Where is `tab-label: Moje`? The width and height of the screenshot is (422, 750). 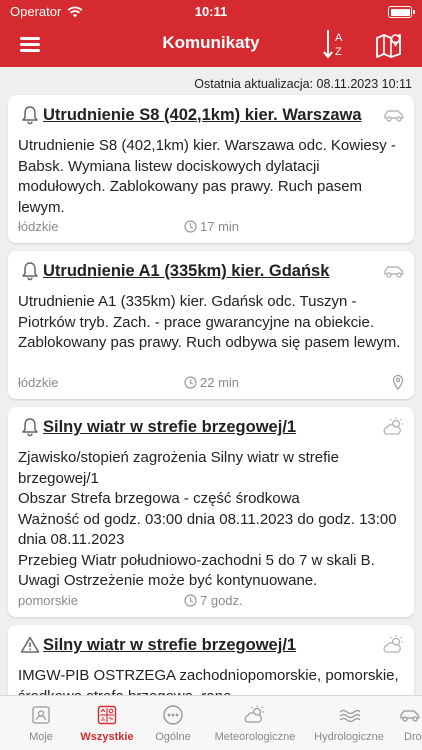 tab-label: Moje is located at coordinates (41, 737).